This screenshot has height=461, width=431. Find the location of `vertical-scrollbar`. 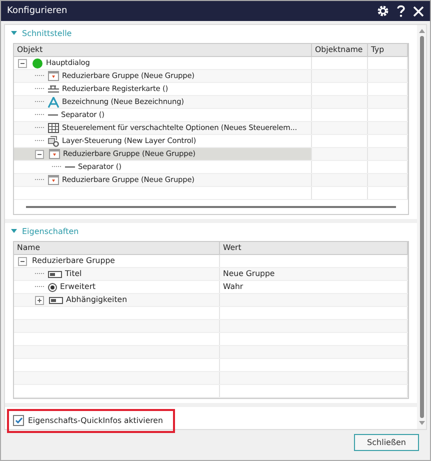

vertical-scrollbar is located at coordinates (421, 227).